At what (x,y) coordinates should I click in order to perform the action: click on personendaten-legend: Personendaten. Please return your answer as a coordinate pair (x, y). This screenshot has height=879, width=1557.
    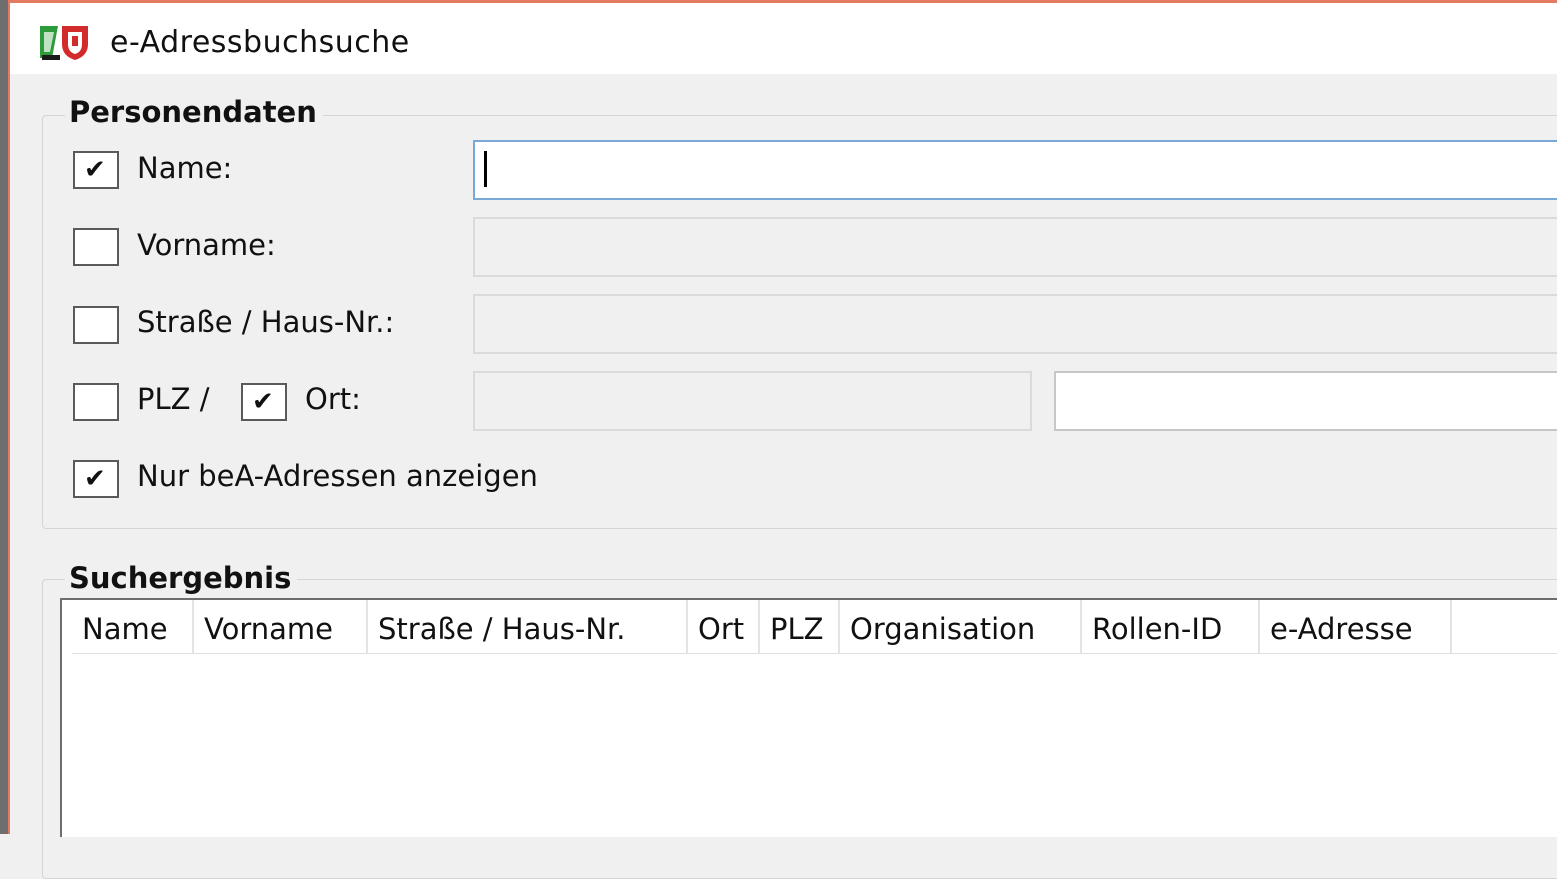
    Looking at the image, I should click on (194, 112).